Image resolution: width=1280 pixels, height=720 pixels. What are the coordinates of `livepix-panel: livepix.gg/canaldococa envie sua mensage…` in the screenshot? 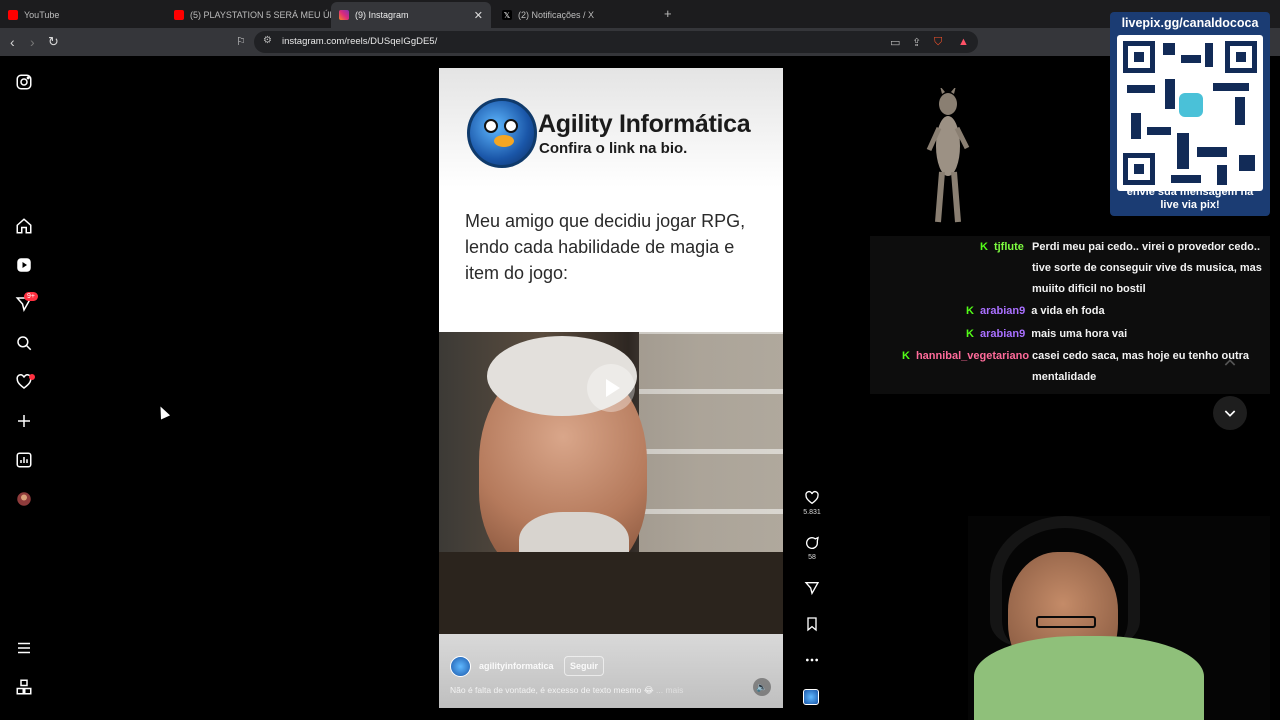 It's located at (1190, 114).